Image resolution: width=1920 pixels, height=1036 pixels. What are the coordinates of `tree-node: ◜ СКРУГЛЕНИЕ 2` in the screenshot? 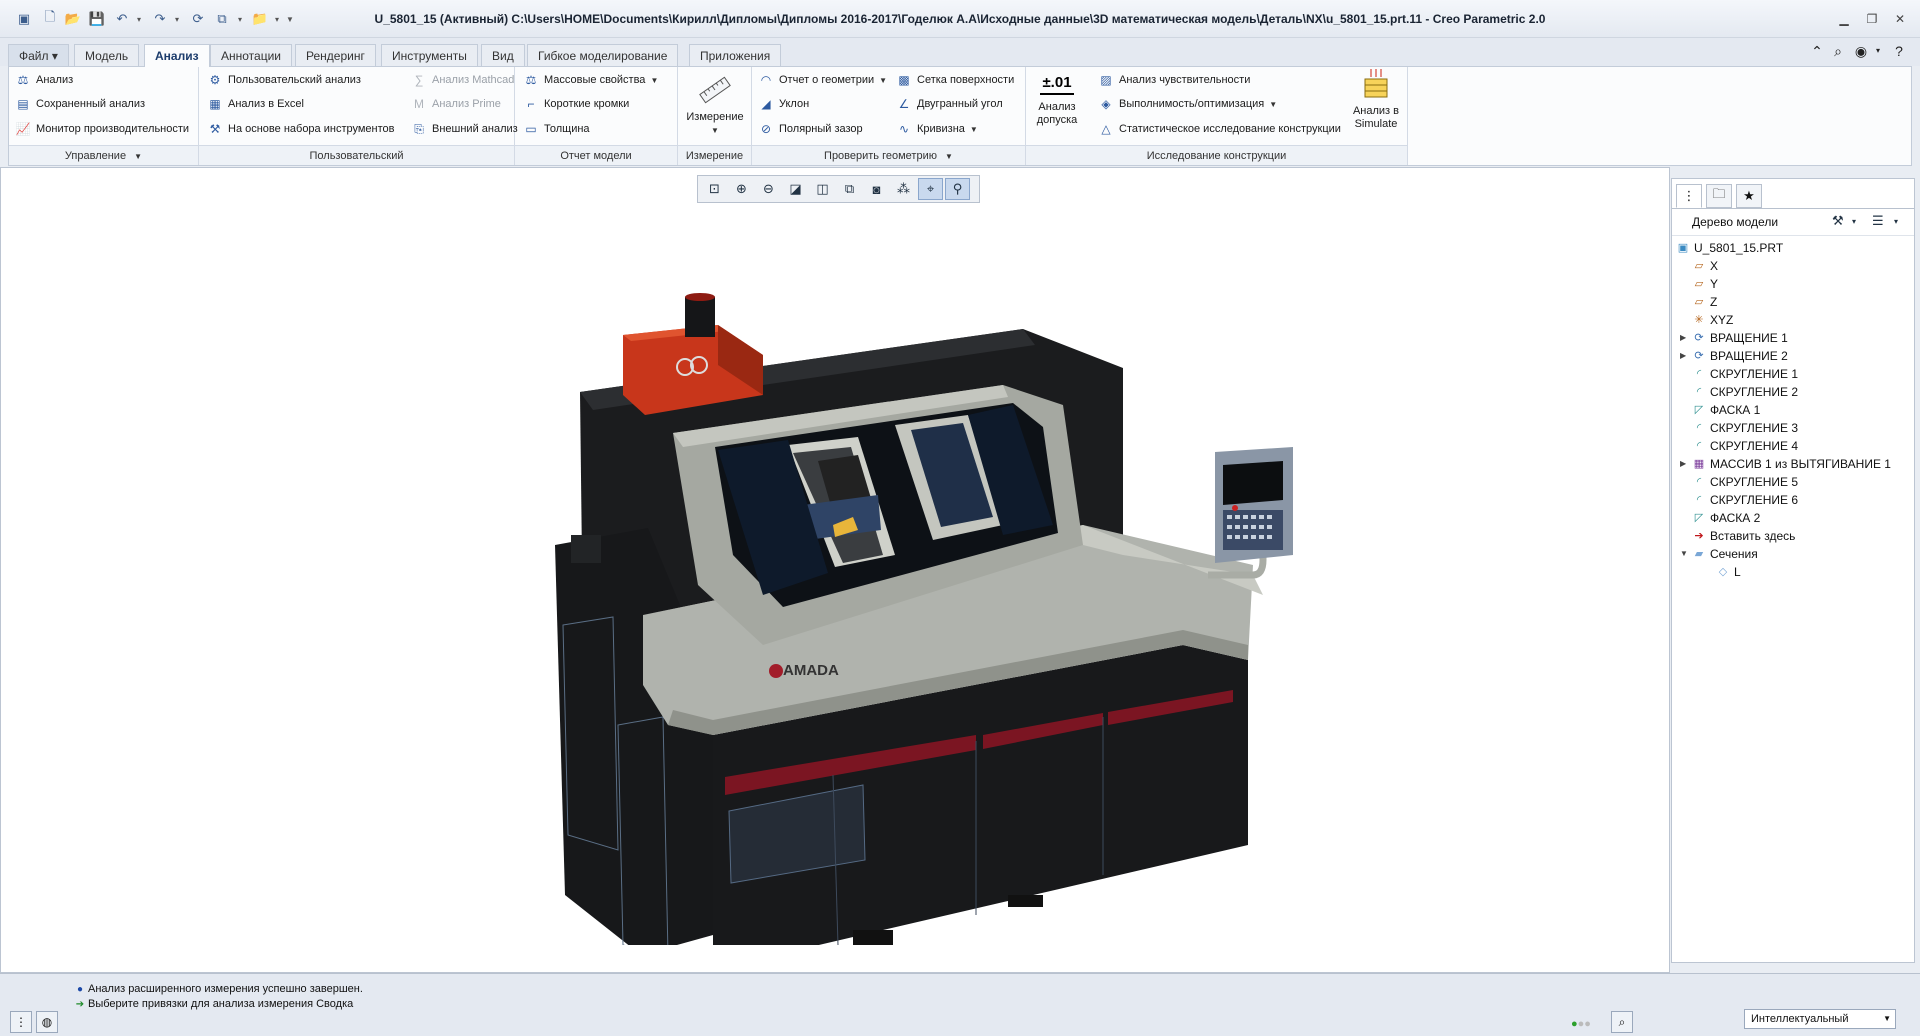 It's located at (1793, 392).